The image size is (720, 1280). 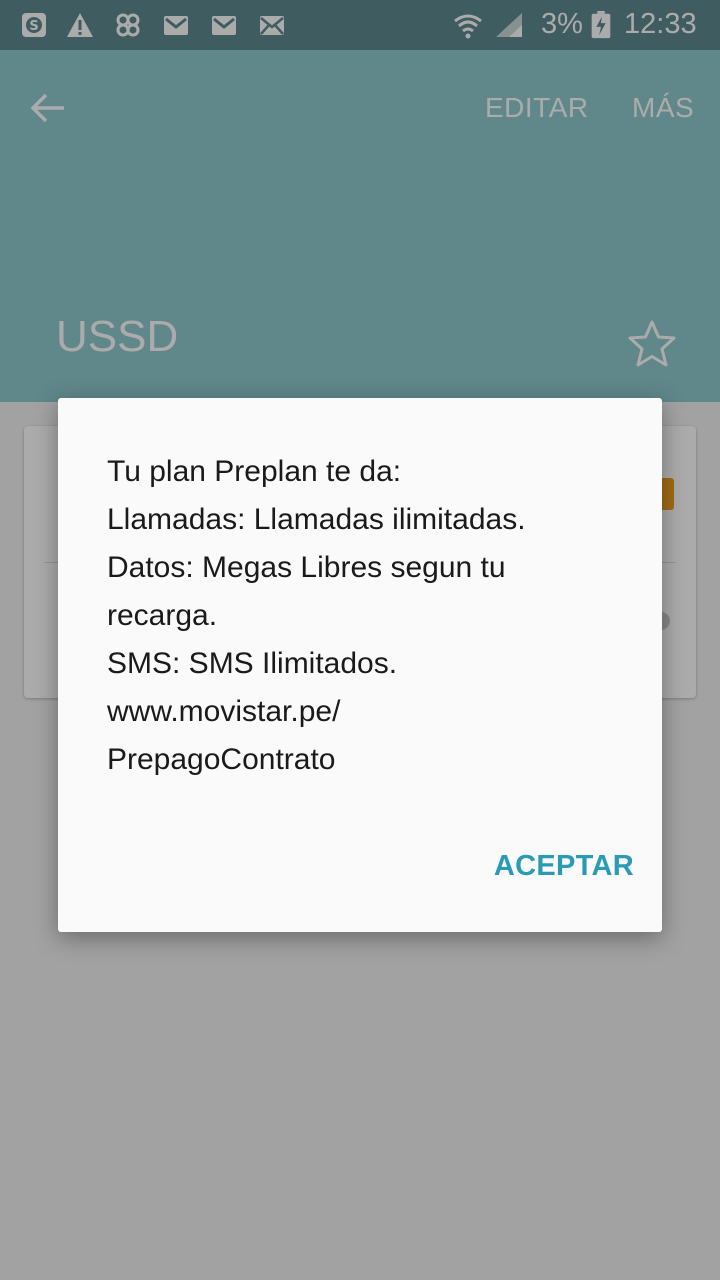 I want to click on dialog-line: Llamadas: Llamadas ilimitadas., so click(x=316, y=519).